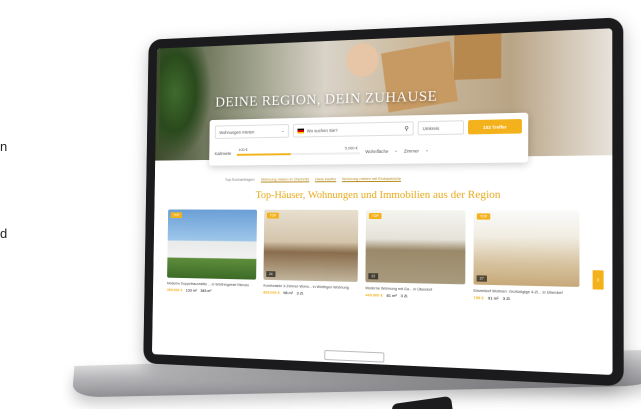  What do you see at coordinates (493, 298) in the screenshot?
I see `listing-area: 91 m²` at bounding box center [493, 298].